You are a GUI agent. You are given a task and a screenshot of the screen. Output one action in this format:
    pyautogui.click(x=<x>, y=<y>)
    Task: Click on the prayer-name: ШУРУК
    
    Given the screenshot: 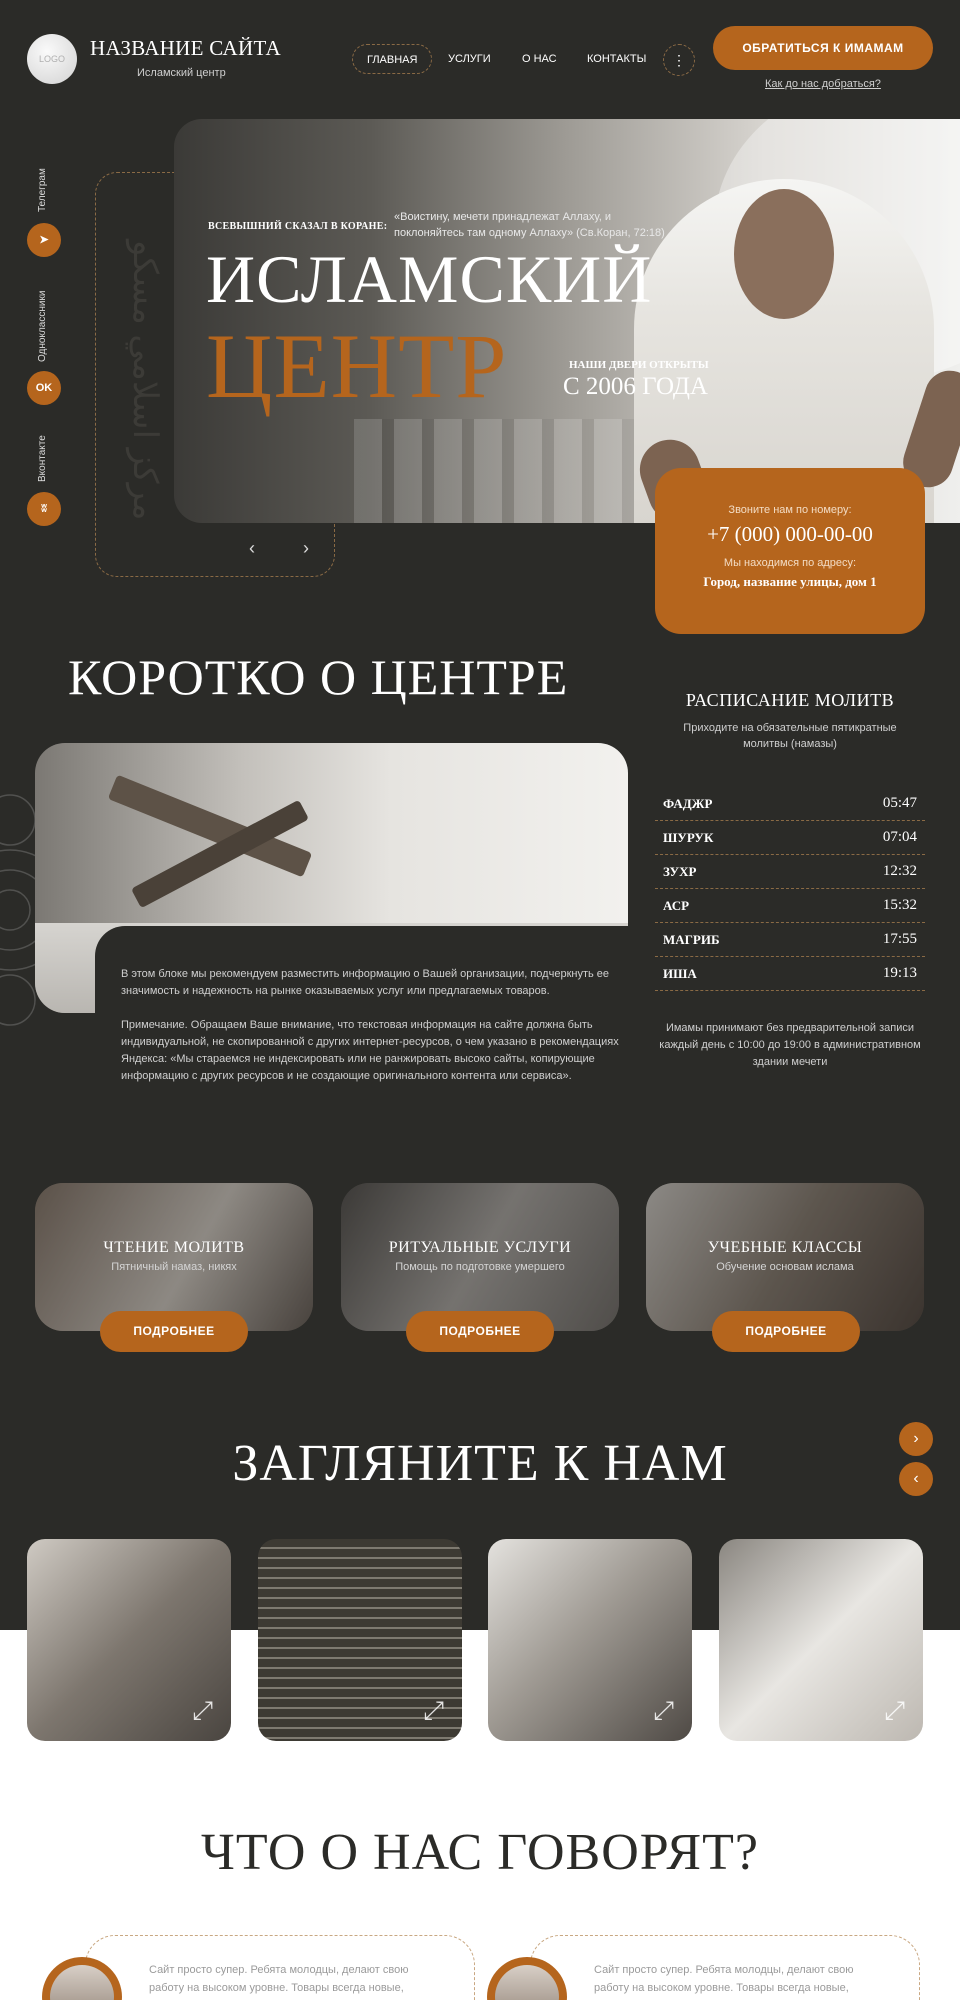 What is the action you would take?
    pyautogui.click(x=688, y=837)
    